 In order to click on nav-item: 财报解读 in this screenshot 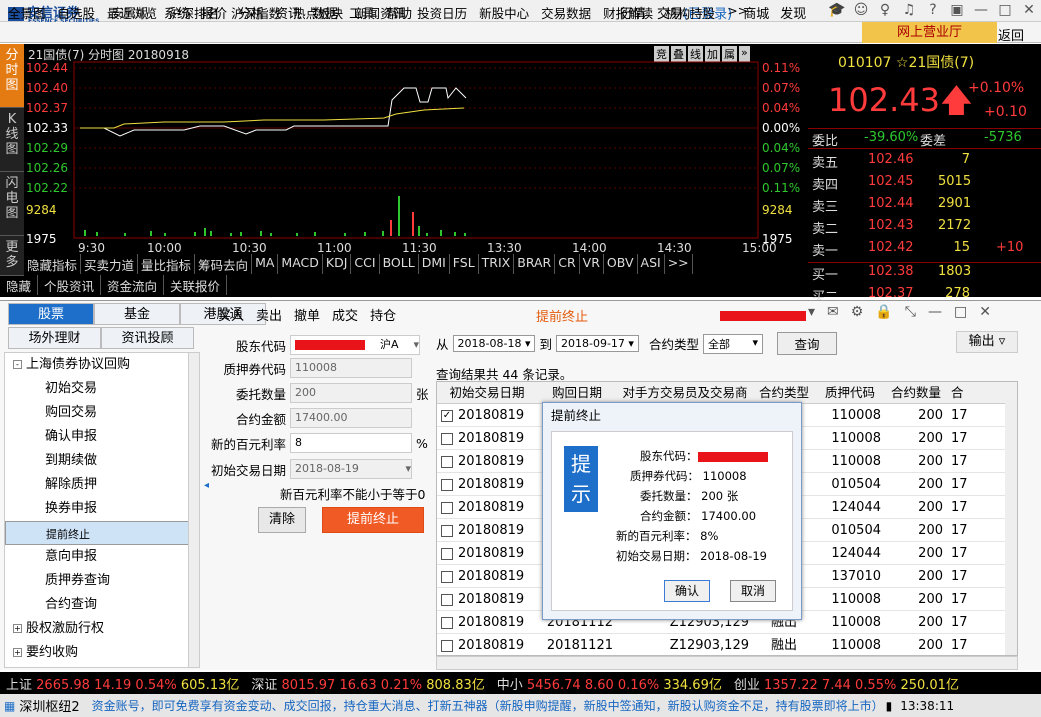, I will do `click(628, 12)`.